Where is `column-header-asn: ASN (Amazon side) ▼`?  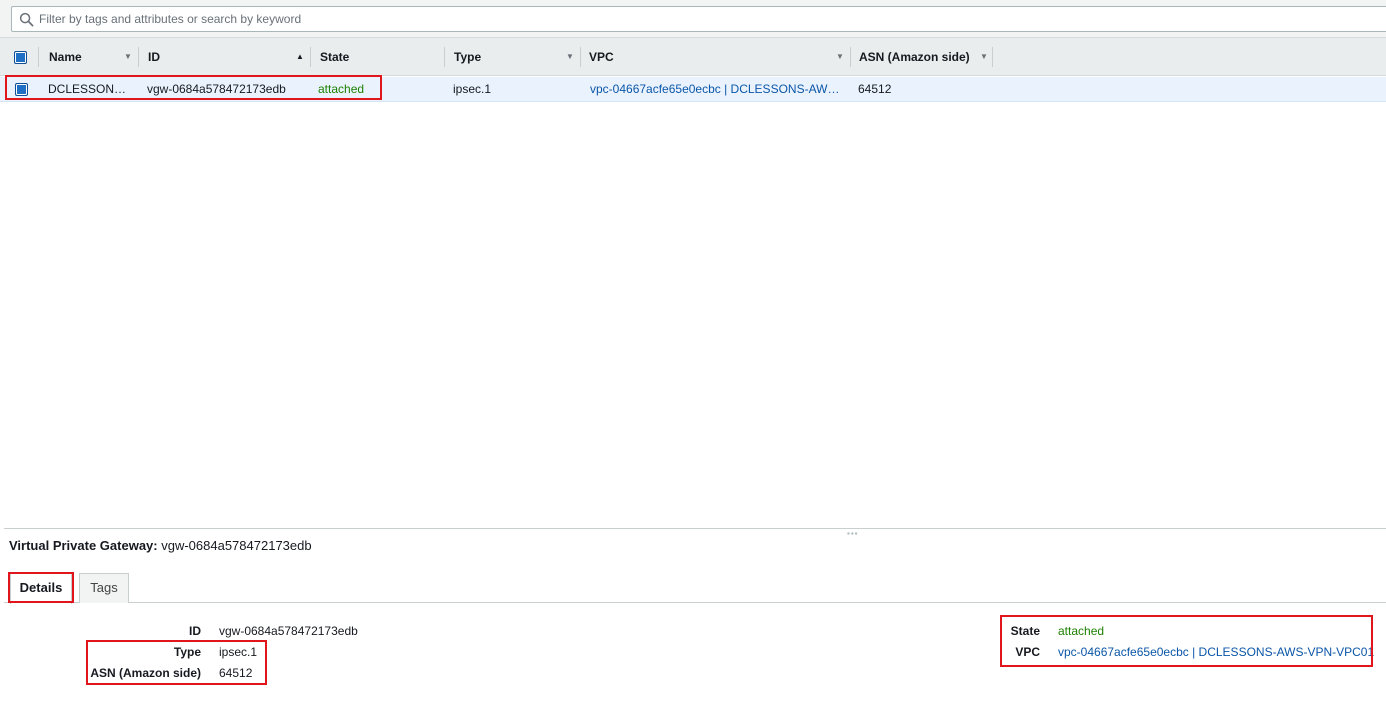
column-header-asn: ASN (Amazon side) ▼ is located at coordinates (921, 57).